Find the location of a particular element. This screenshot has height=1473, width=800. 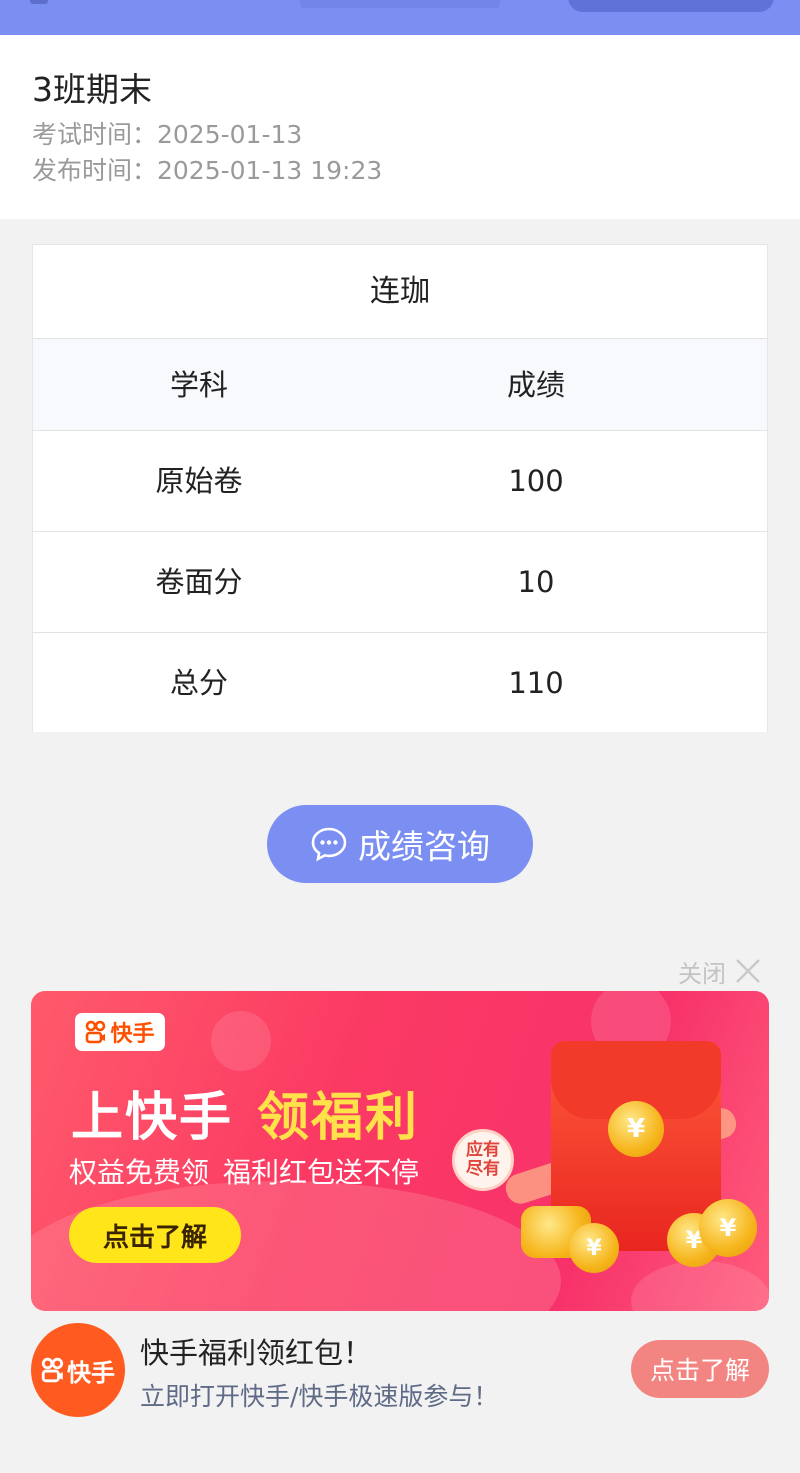

score-consult-button: 成绩咨询 is located at coordinates (400, 844).